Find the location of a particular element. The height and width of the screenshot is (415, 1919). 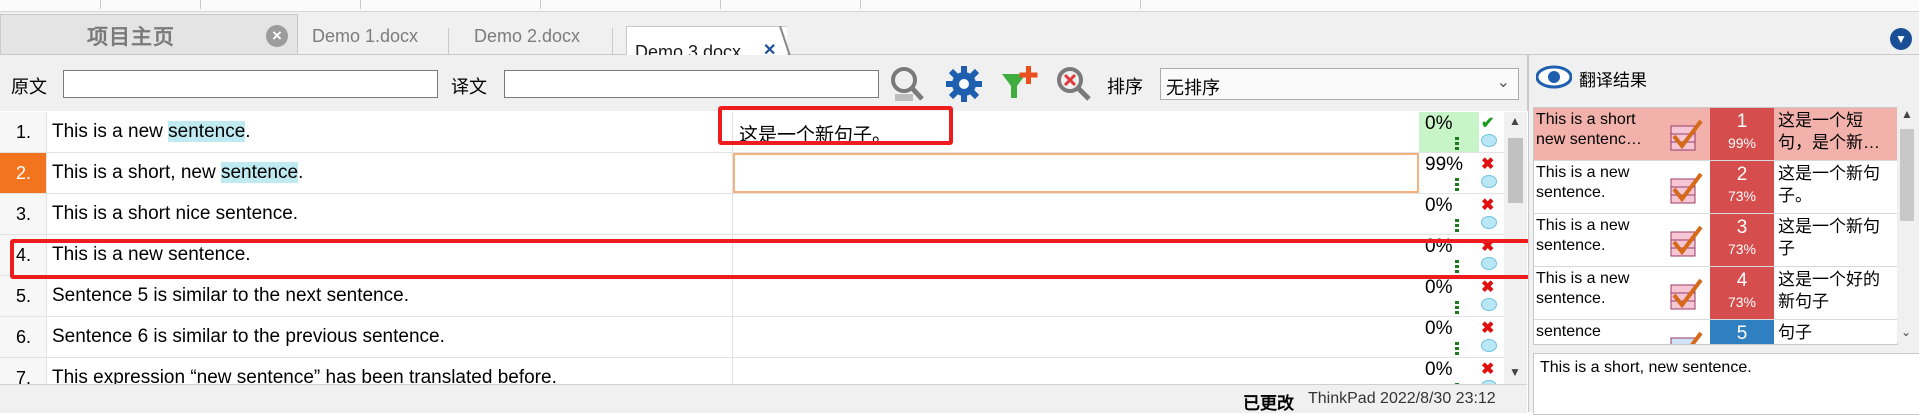

segment-row: 3. This is a short nice sentence. 0% ✖ is located at coordinates (763, 214).